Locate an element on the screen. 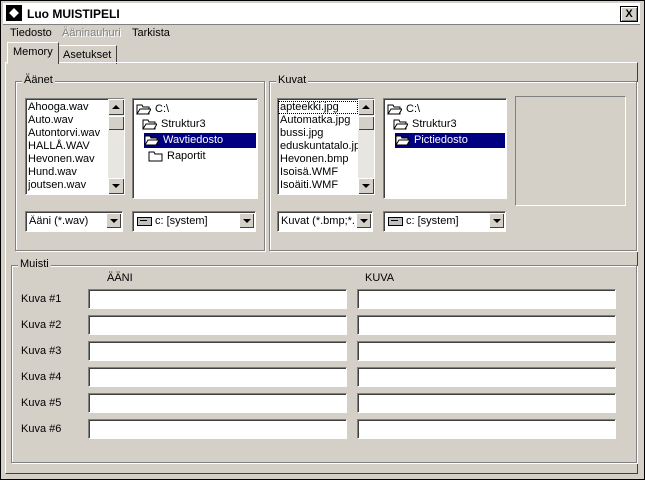 Image resolution: width=645 pixels, height=480 pixels. row-label: Kuva #5 is located at coordinates (41, 403).